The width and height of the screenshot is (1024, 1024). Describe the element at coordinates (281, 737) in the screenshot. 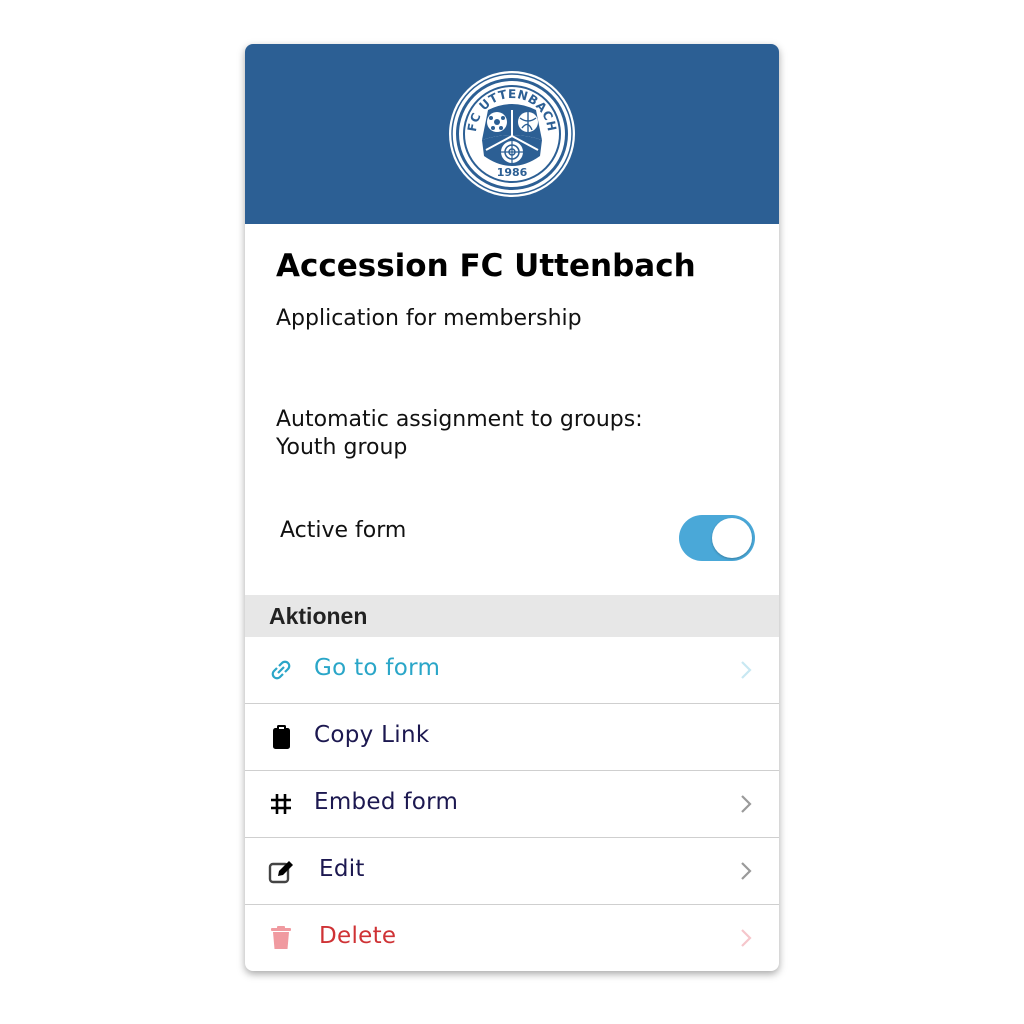

I see `clipboard-icon` at that location.